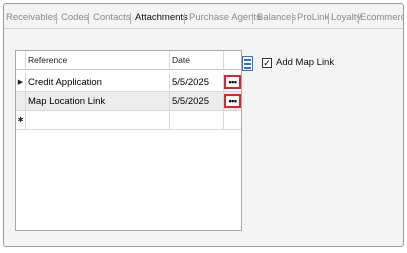 The image size is (407, 253). I want to click on row-indicator, so click(21, 101).